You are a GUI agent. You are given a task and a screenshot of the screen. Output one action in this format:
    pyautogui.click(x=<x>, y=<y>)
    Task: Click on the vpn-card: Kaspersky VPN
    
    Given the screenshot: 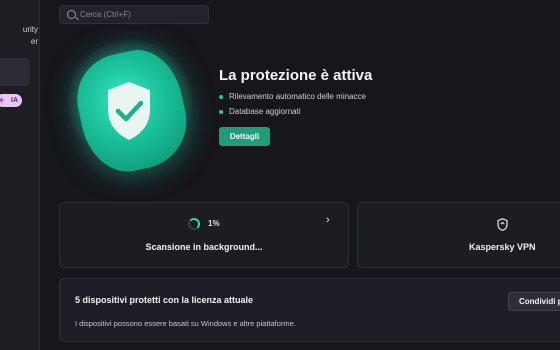 What is the action you would take?
    pyautogui.click(x=458, y=235)
    